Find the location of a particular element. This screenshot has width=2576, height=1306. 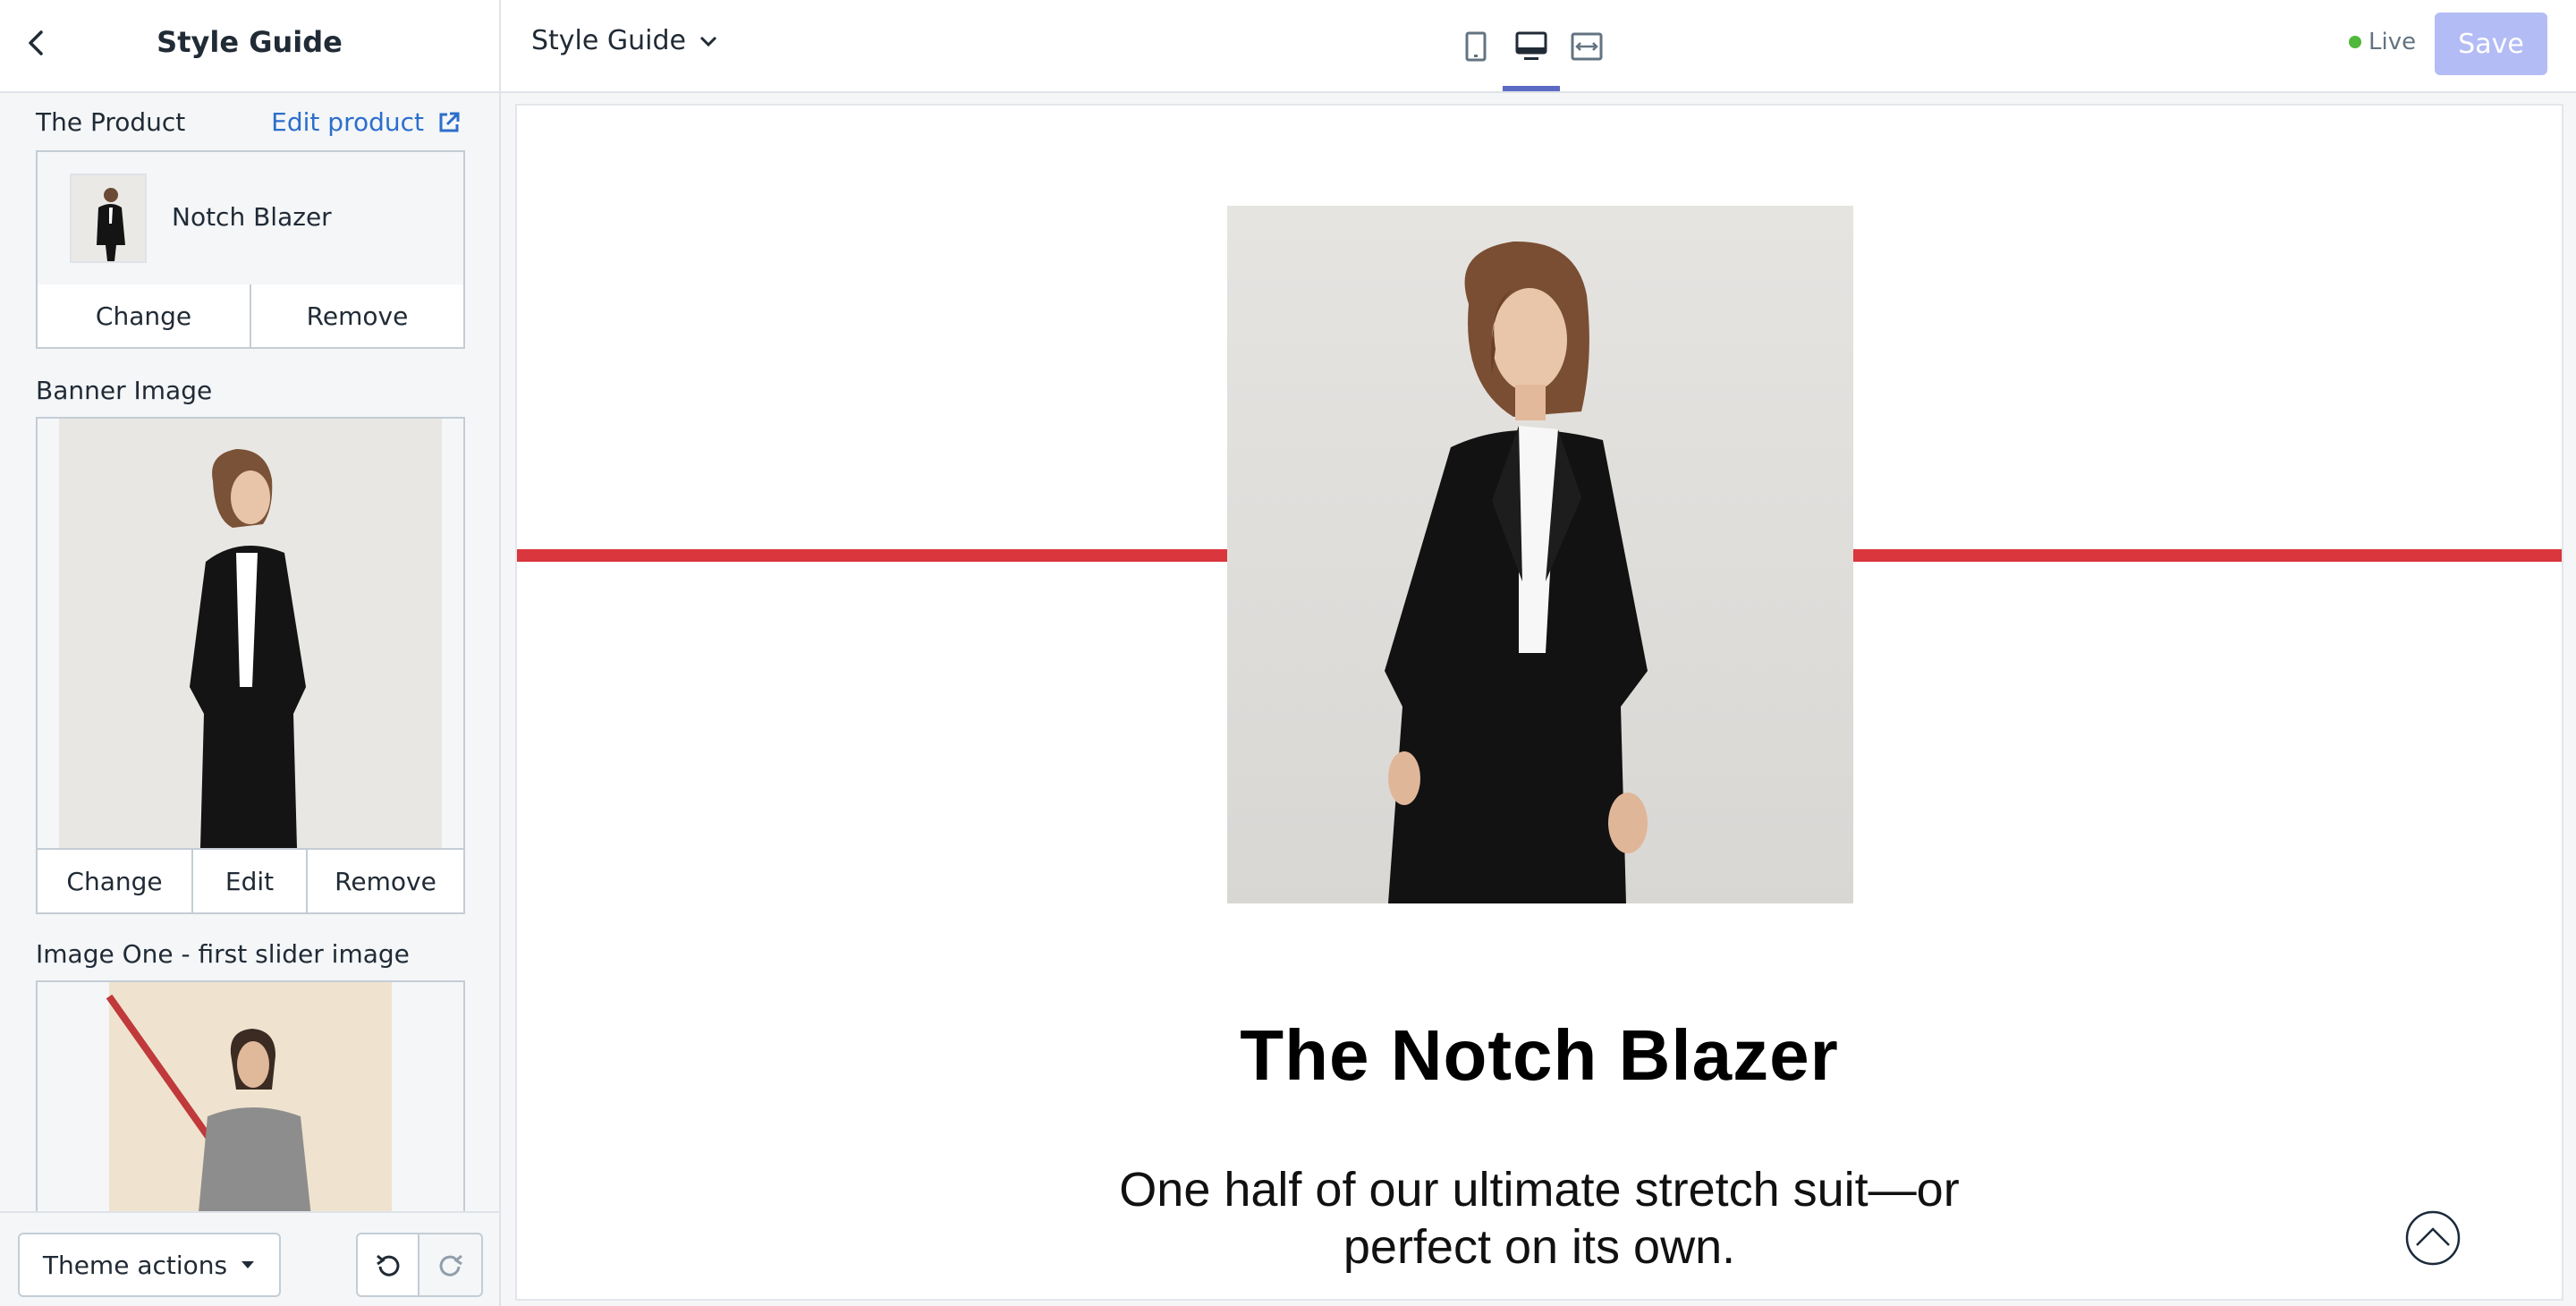

edit-product-label: Edit product is located at coordinates (347, 122).